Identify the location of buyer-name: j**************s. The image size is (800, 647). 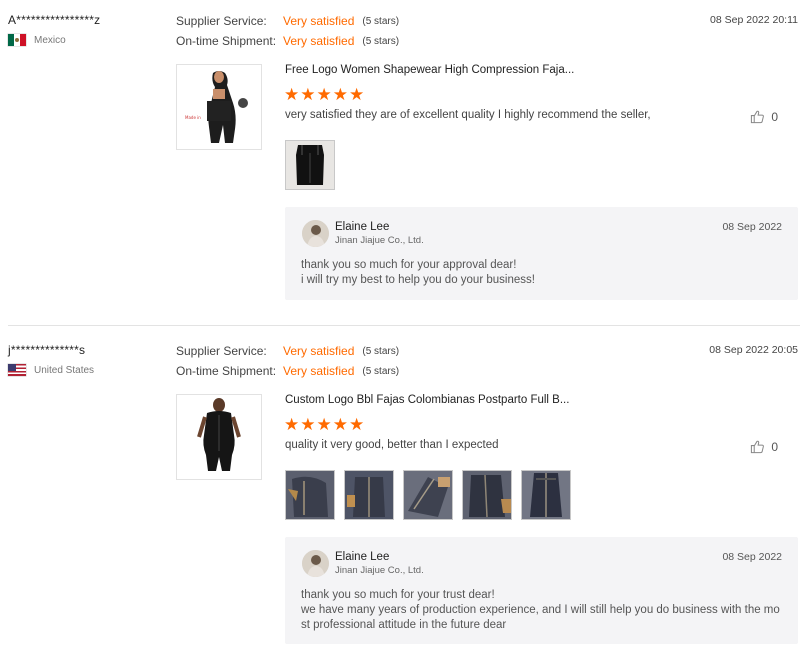
(47, 350).